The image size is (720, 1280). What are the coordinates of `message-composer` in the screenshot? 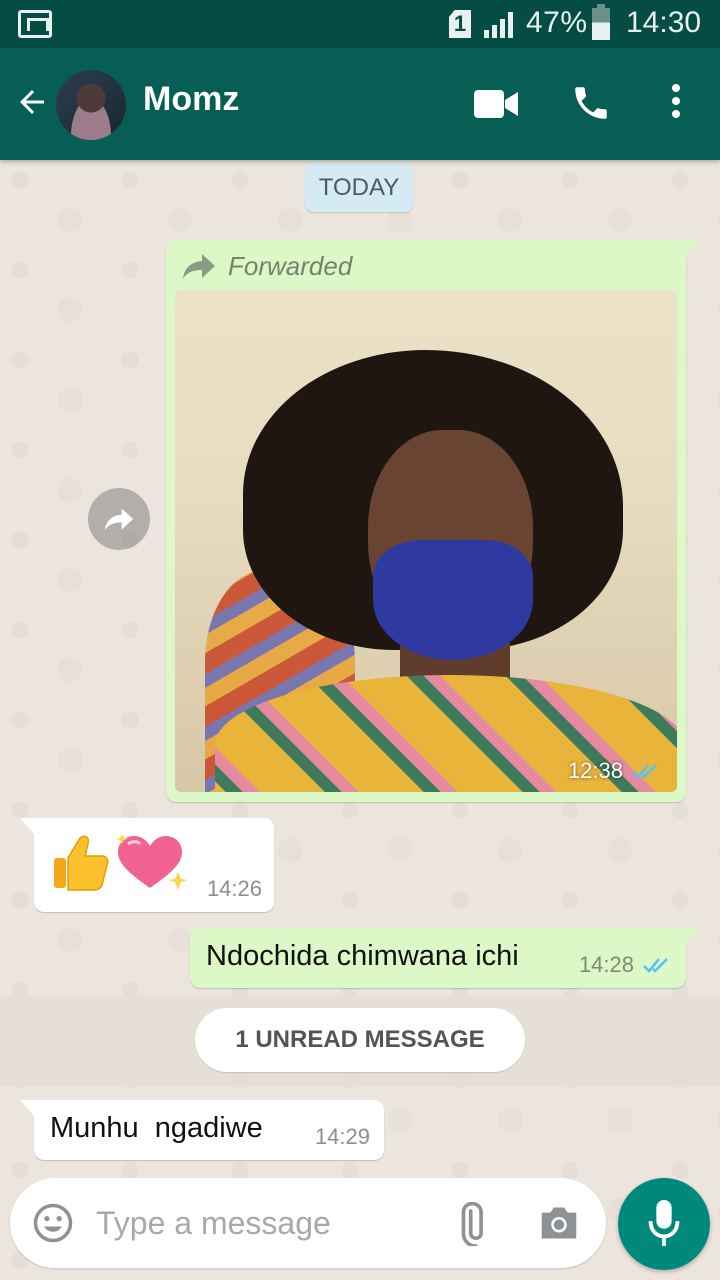 It's located at (308, 1223).